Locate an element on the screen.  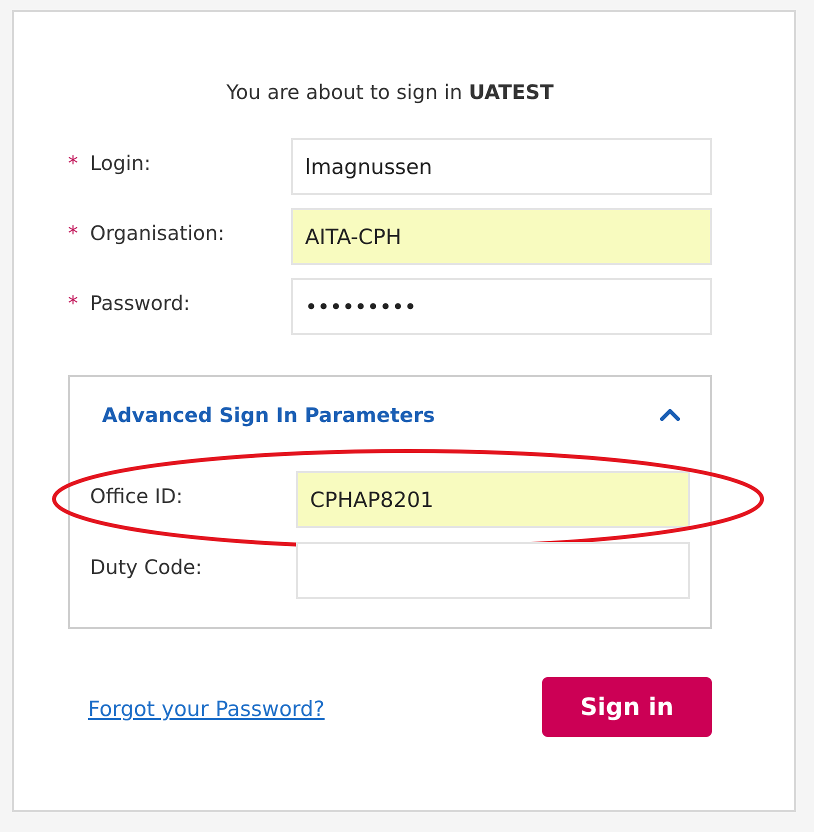
chevron-up-icon is located at coordinates (670, 415).